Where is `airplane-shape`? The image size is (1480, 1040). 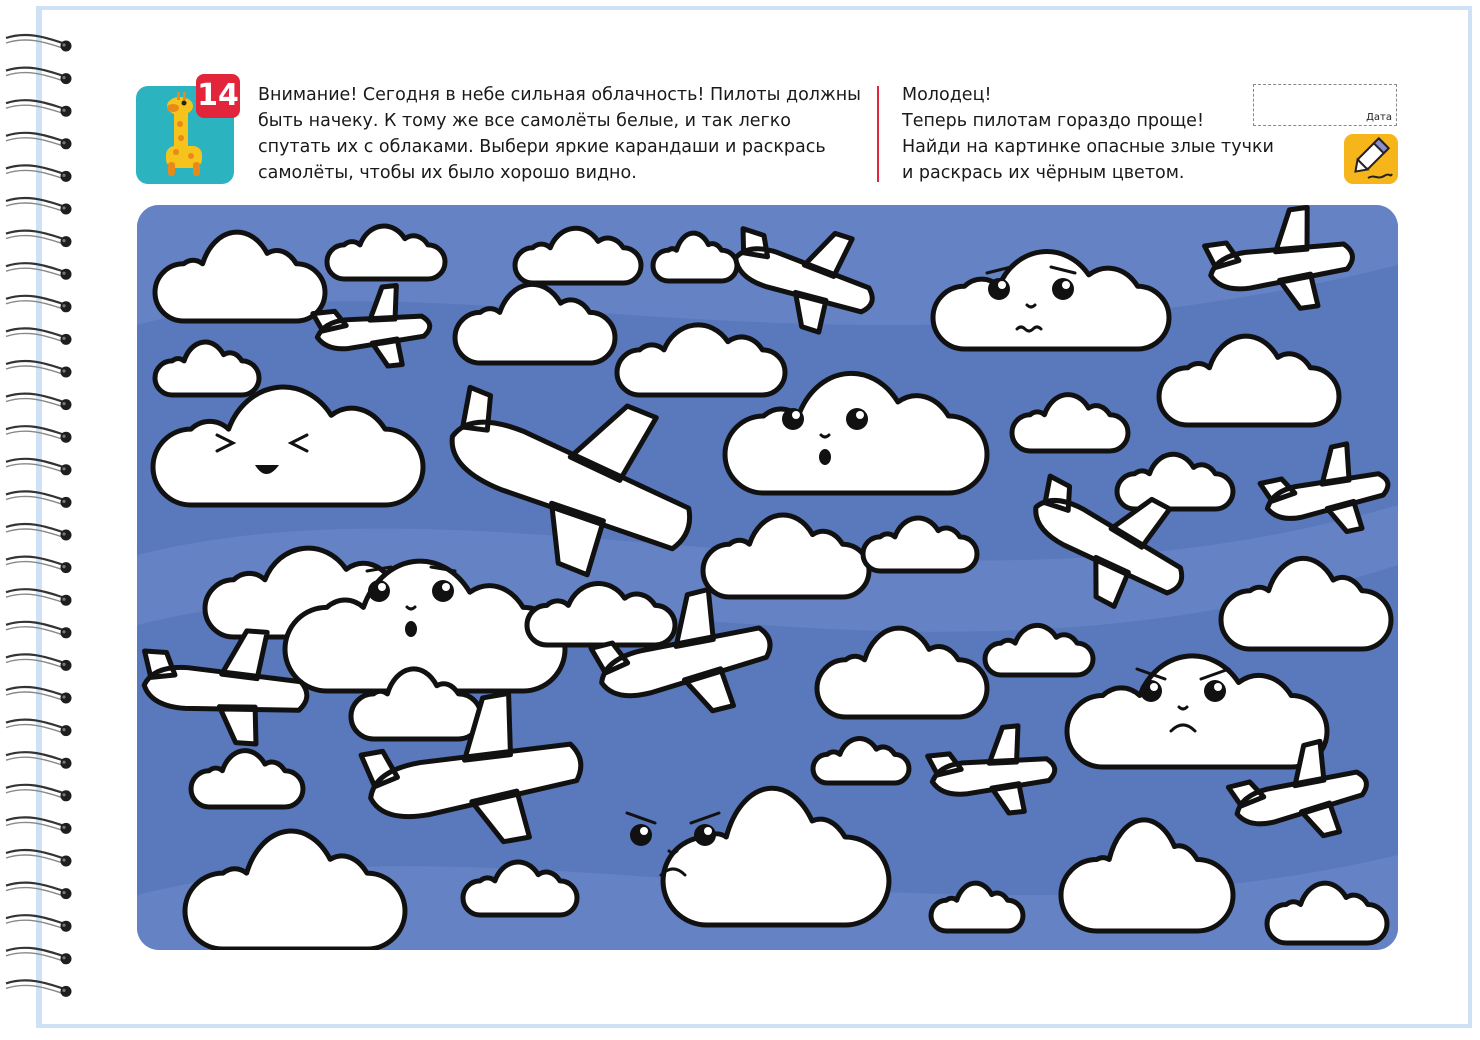 airplane-shape is located at coordinates (991, 771).